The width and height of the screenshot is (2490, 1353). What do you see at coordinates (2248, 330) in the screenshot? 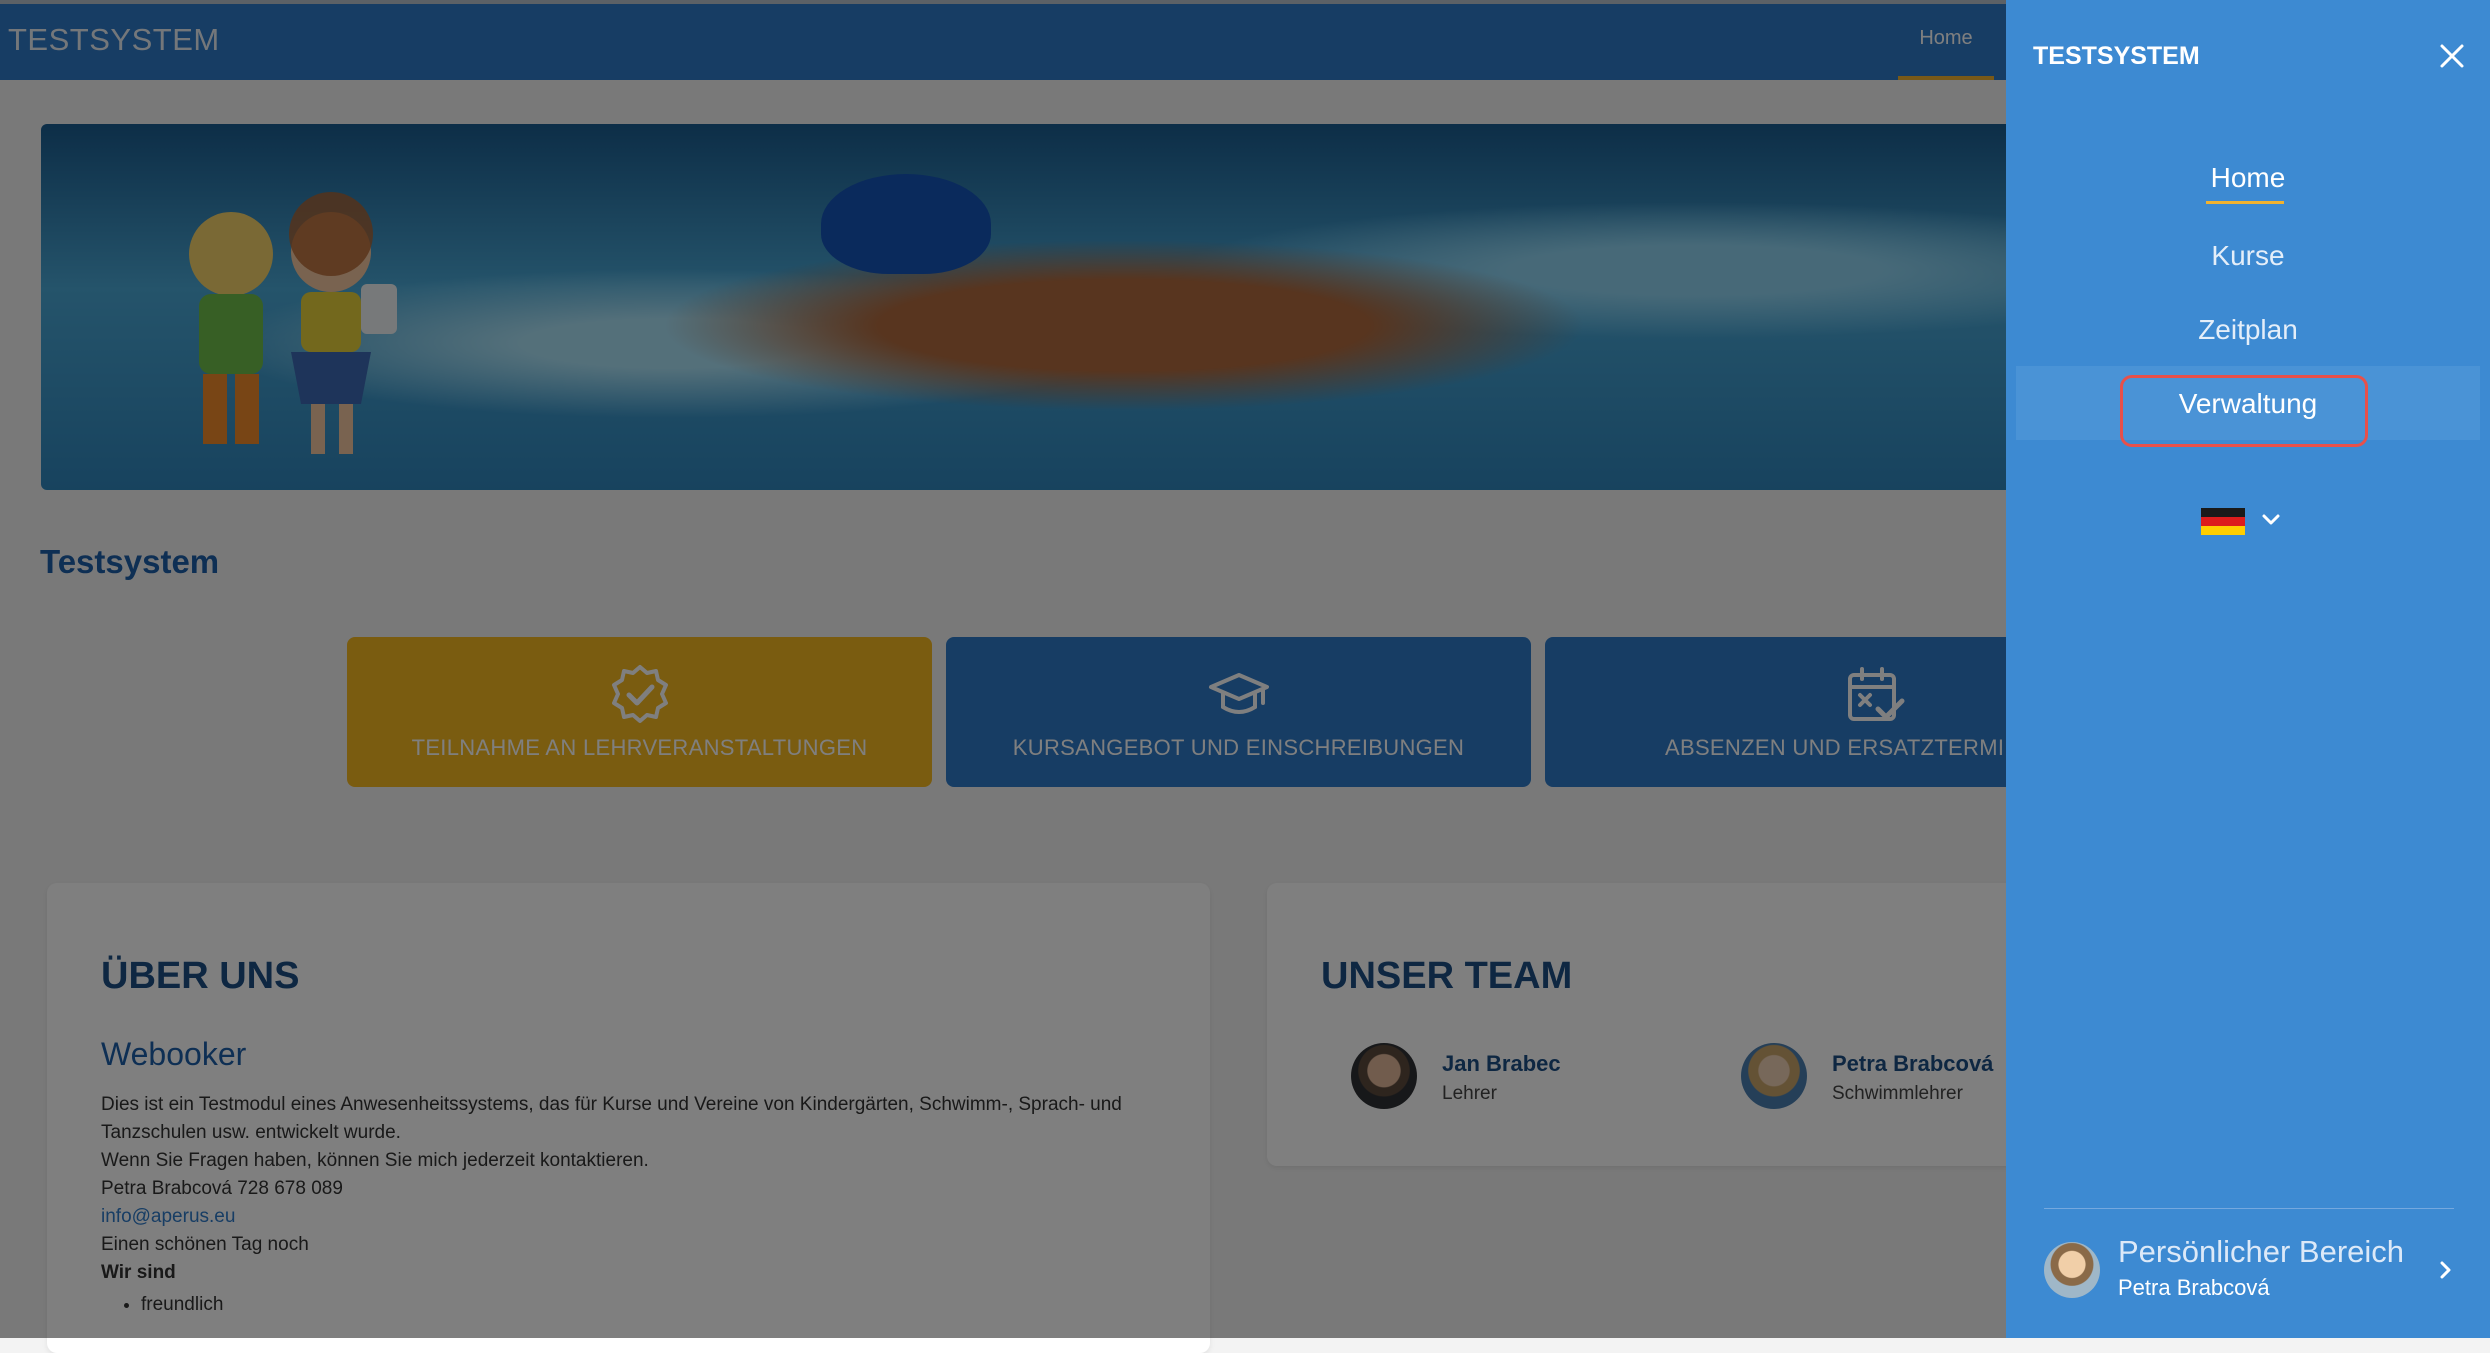
I see `drawer-nav-zeitplan: Zeitplan` at bounding box center [2248, 330].